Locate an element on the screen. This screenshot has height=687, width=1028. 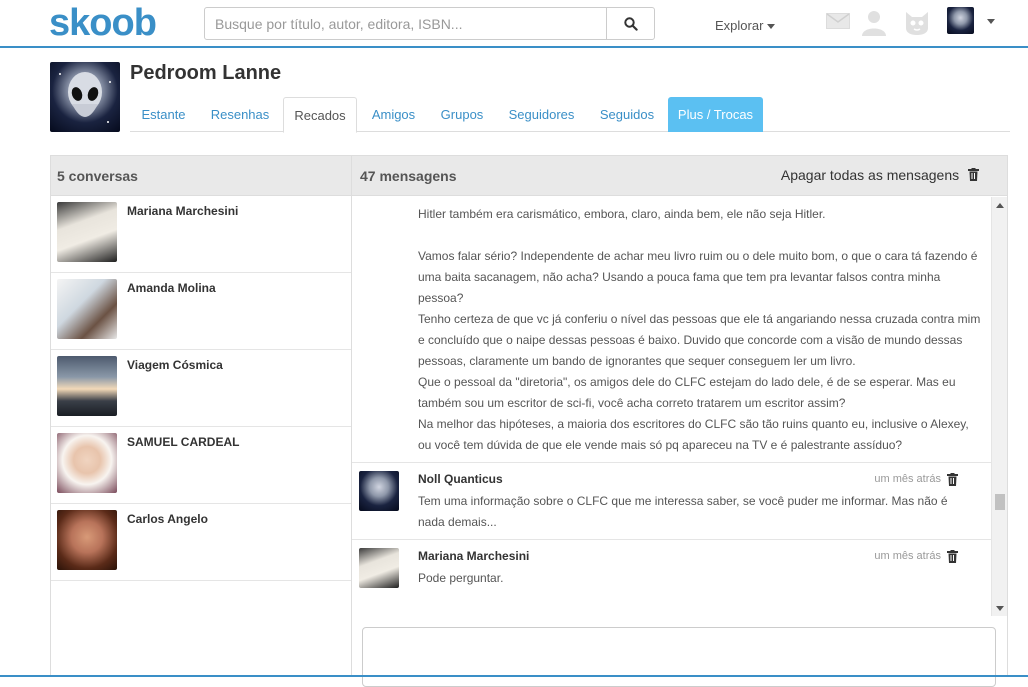
delete-all-button: Apagar todas as mensagens is located at coordinates (880, 175).